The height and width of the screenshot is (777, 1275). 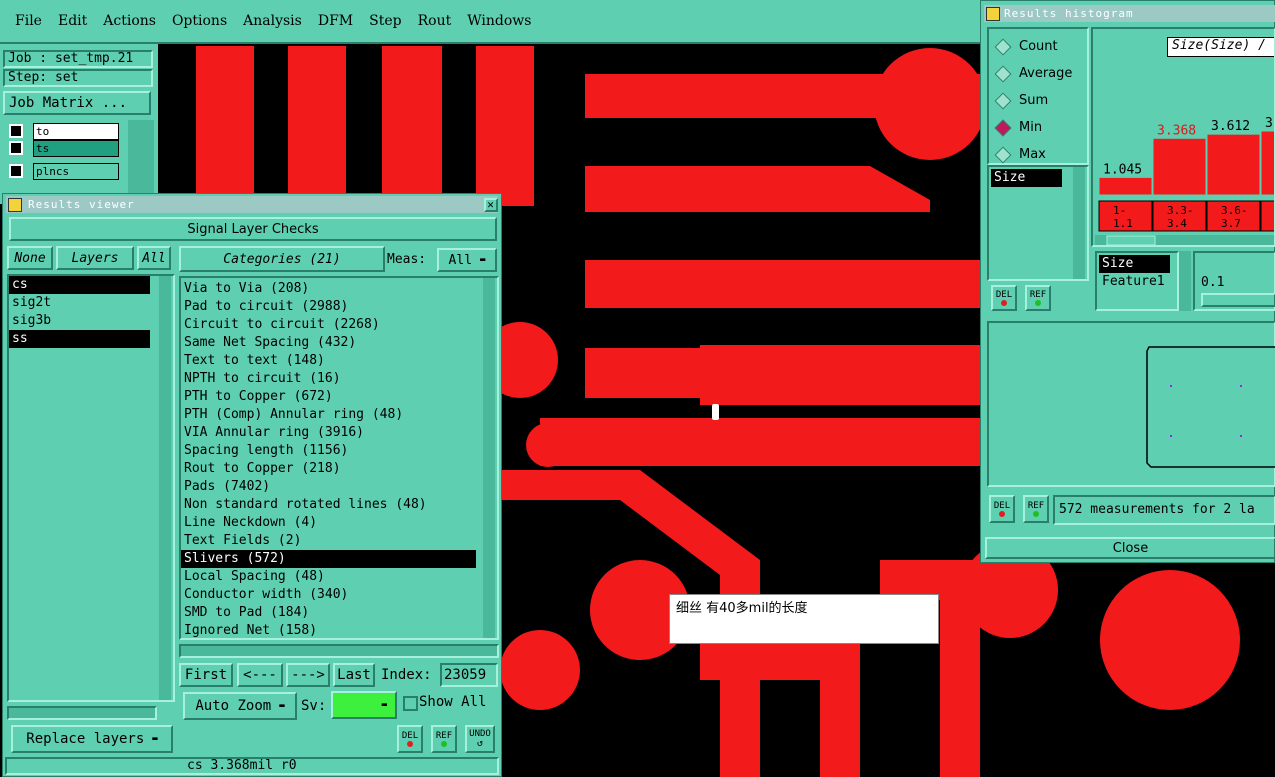 I want to click on category-item: Rout to Copper (218), so click(x=328, y=469).